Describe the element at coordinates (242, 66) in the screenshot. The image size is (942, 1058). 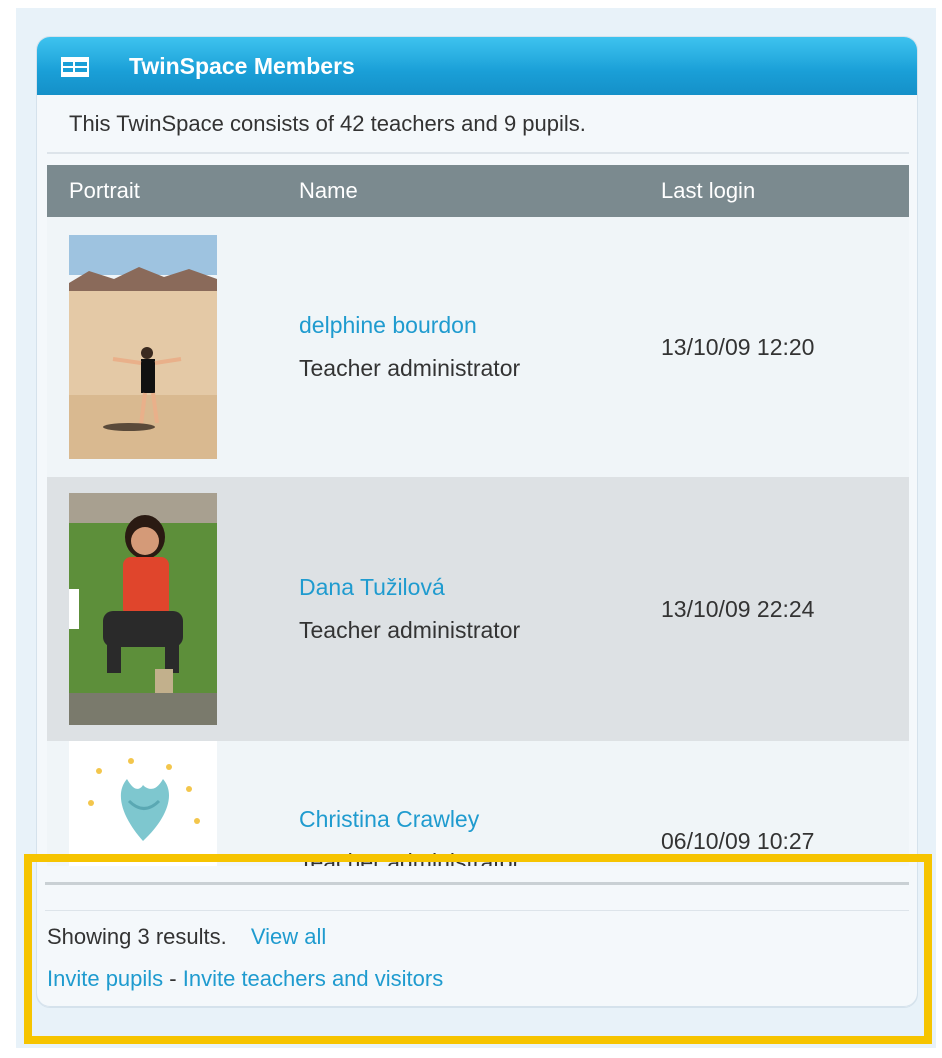
I see `widget-title: TwinSpace Members` at that location.